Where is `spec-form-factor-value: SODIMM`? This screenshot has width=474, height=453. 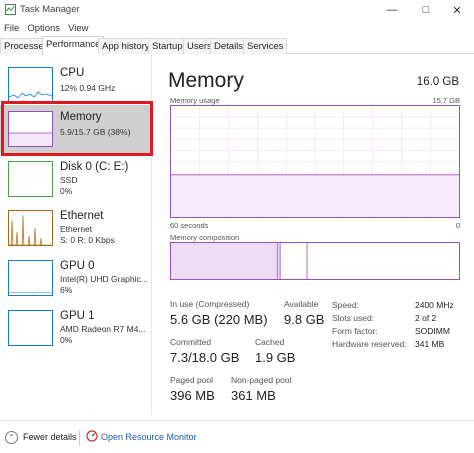
spec-form-factor-value: SODIMM is located at coordinates (432, 331).